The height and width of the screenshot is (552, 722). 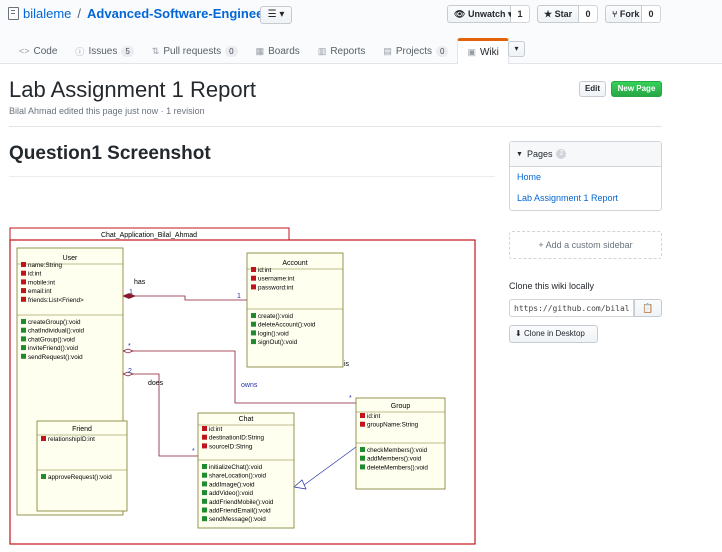 What do you see at coordinates (35, 274) in the screenshot?
I see `class-attribute: id:int` at bounding box center [35, 274].